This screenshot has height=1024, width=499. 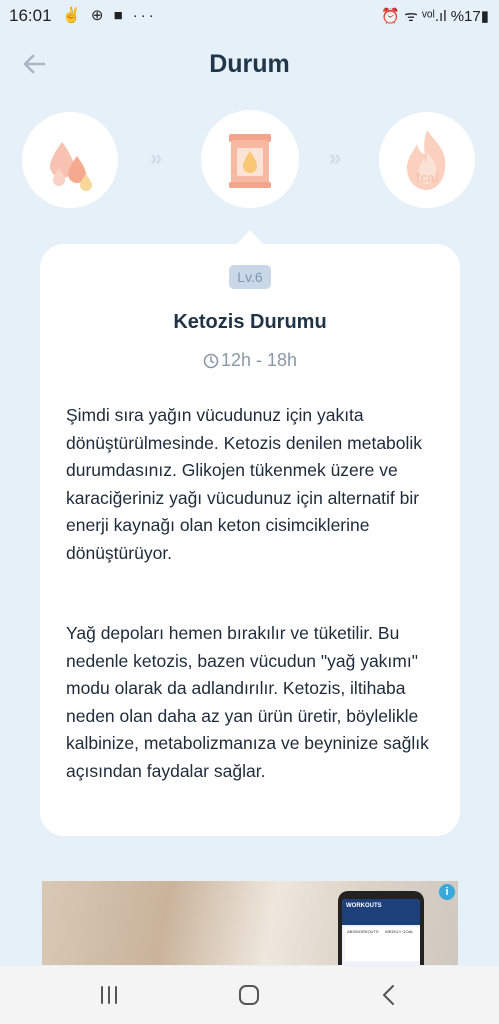 What do you see at coordinates (249, 17) in the screenshot?
I see `status-bar: 16:01 ✌ ⊕ ■ ··· ⏰ ᯤ ᵛᵒˡ.ıl %17▮` at bounding box center [249, 17].